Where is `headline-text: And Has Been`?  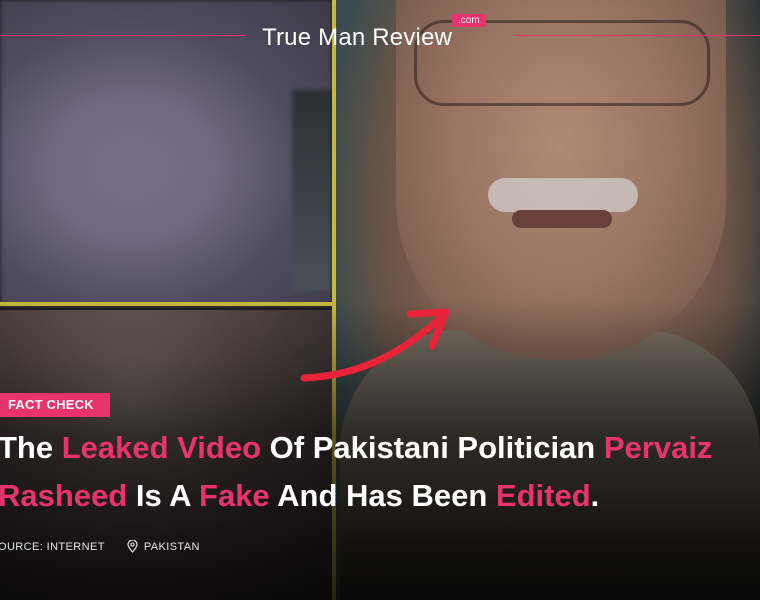 headline-text: And Has Been is located at coordinates (382, 495).